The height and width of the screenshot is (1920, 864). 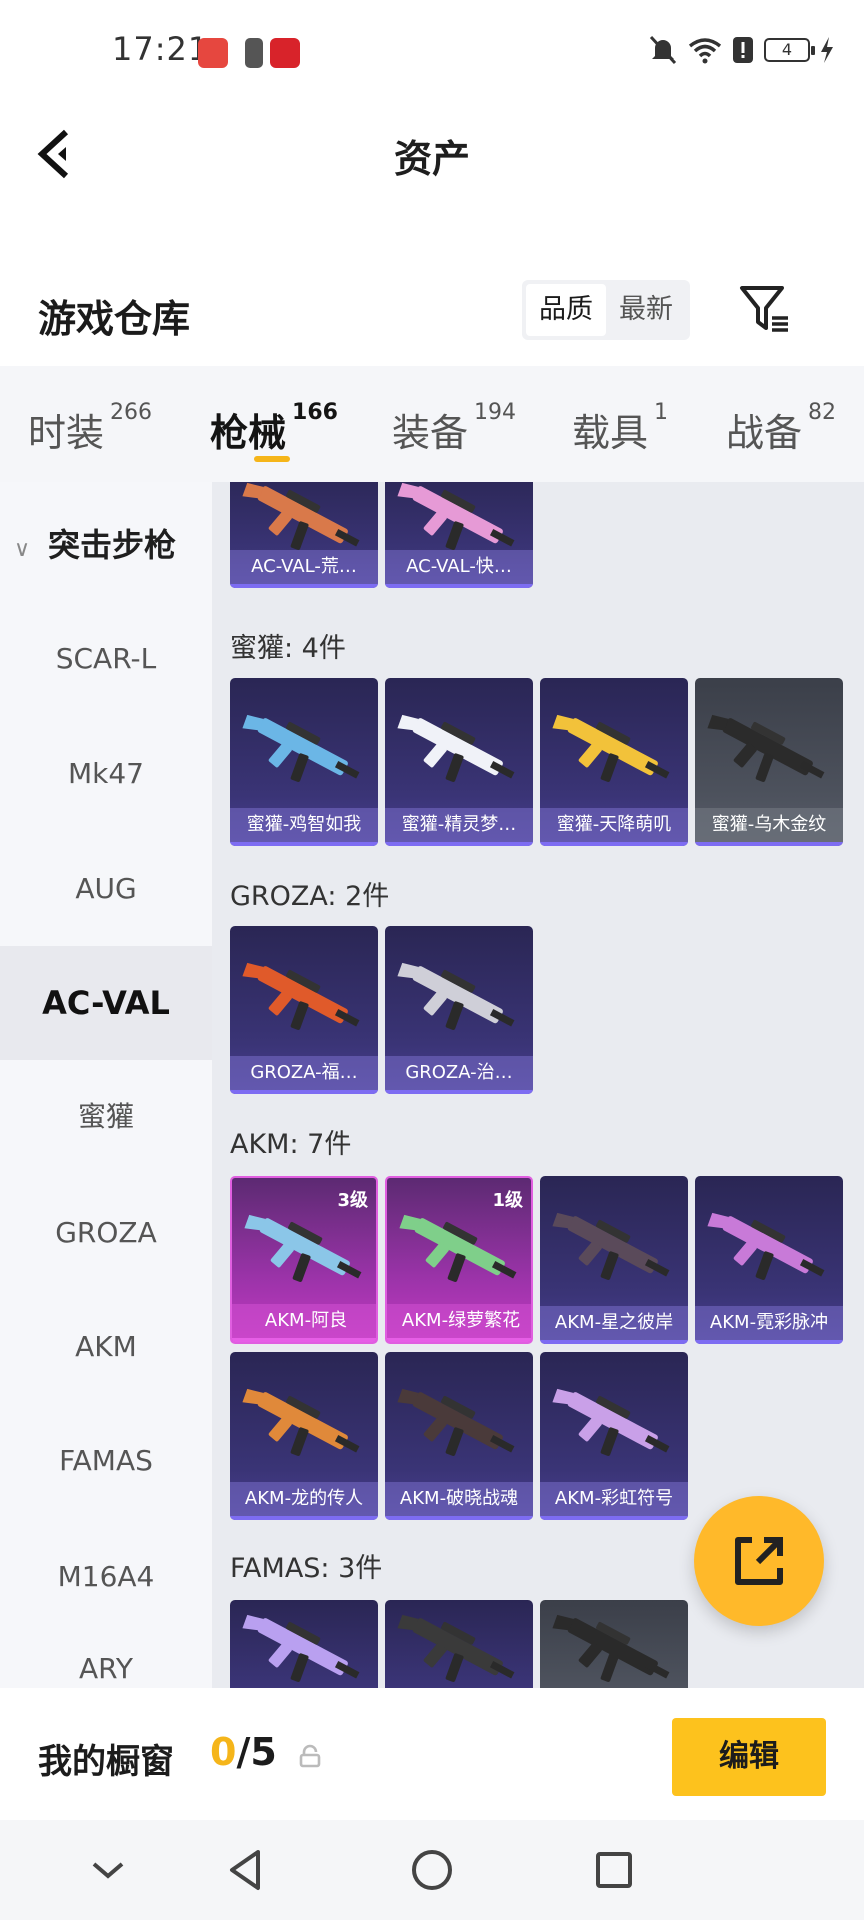 I want to click on level-badge: 1级, so click(x=507, y=1200).